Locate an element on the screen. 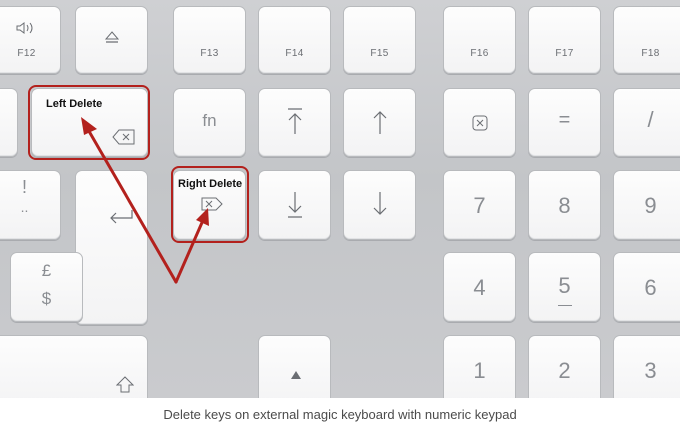  key-f17: F17 is located at coordinates (564, 40).